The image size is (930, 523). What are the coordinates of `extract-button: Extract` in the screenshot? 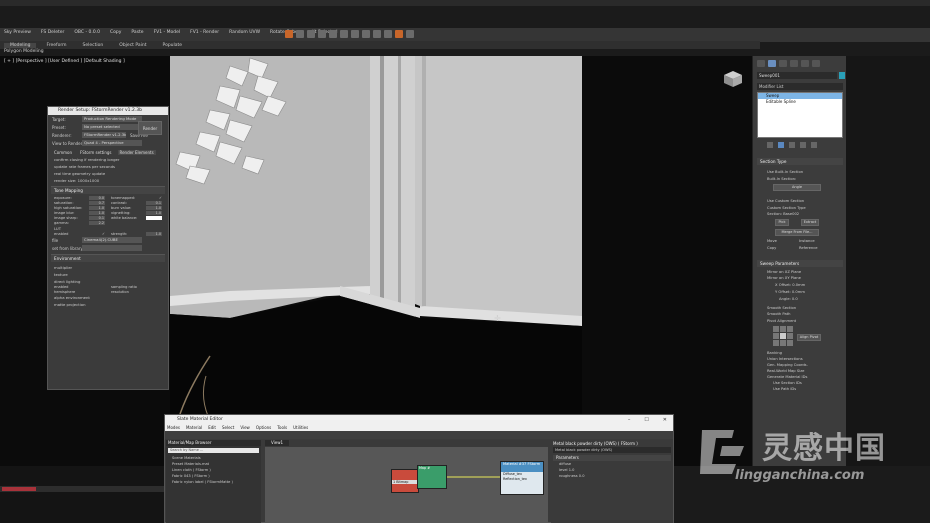 It's located at (810, 222).